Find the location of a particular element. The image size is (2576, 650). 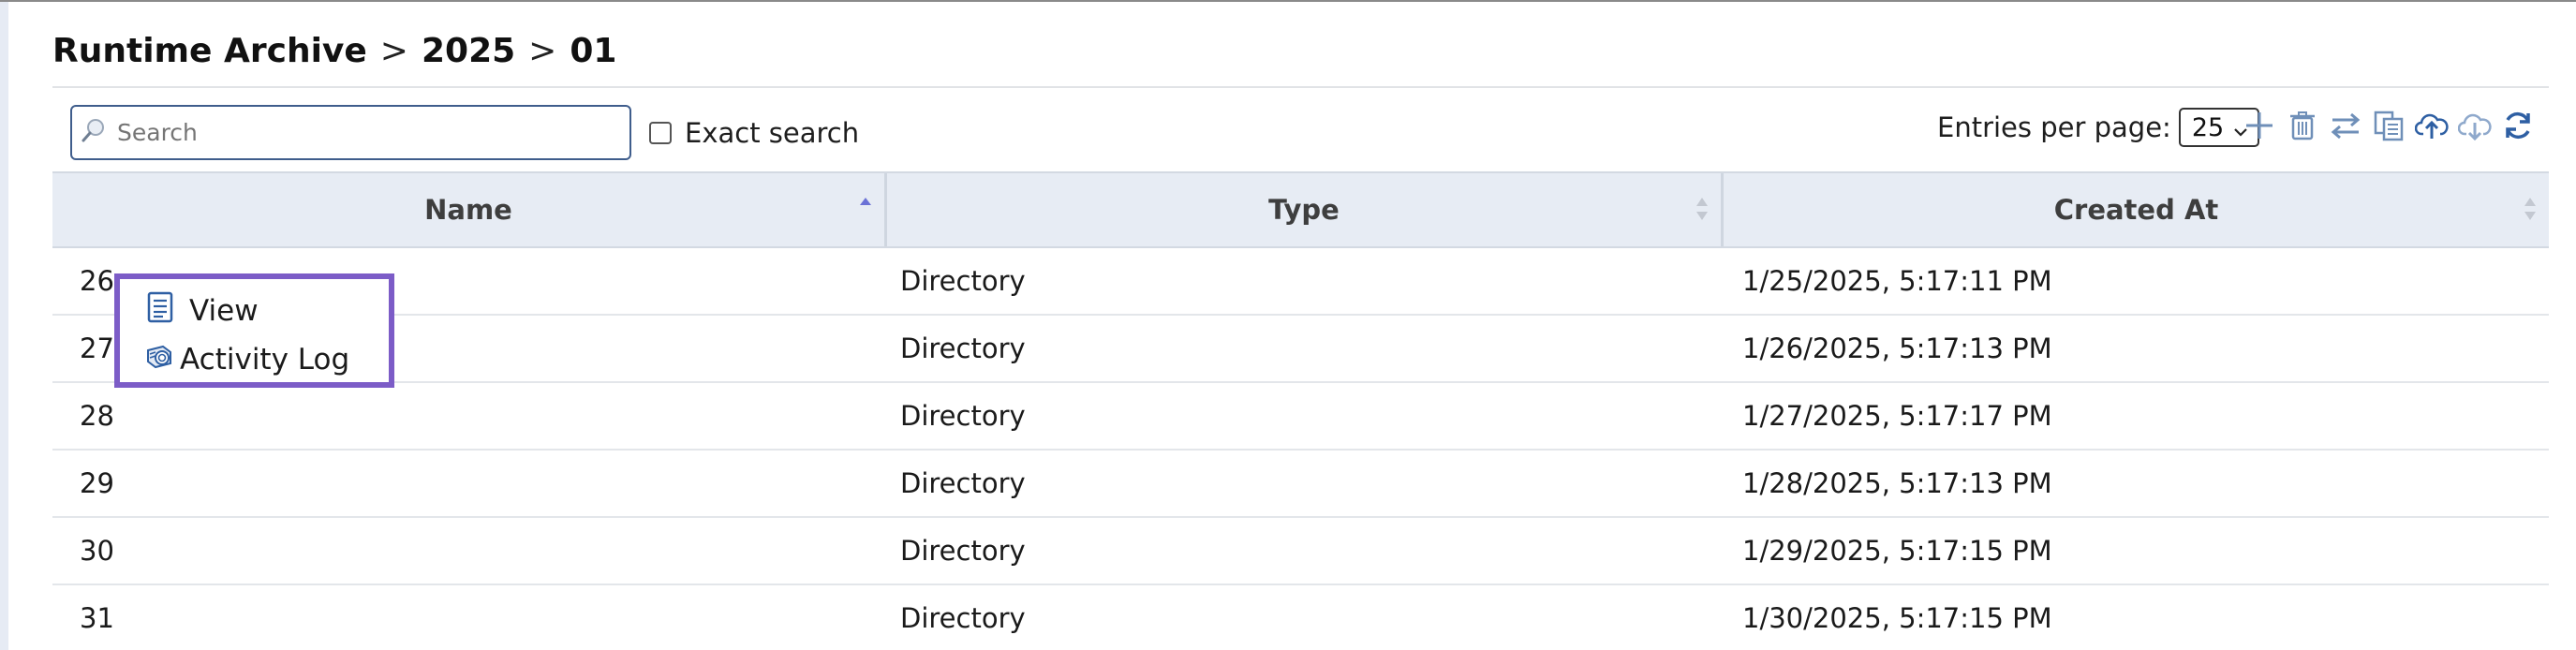

toolbar is located at coordinates (2391, 125).